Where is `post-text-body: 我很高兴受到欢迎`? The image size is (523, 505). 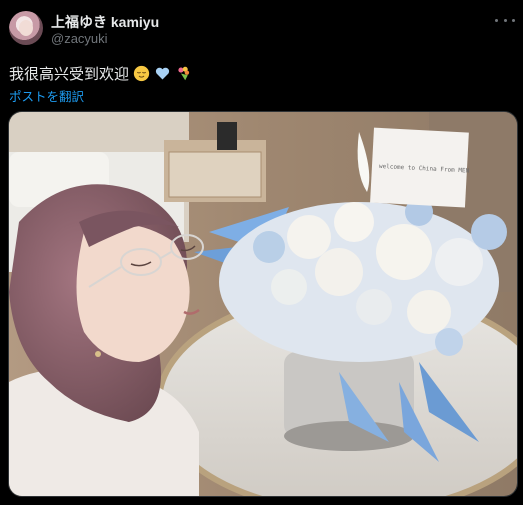 post-text-body: 我很高兴受到欢迎 is located at coordinates (69, 74).